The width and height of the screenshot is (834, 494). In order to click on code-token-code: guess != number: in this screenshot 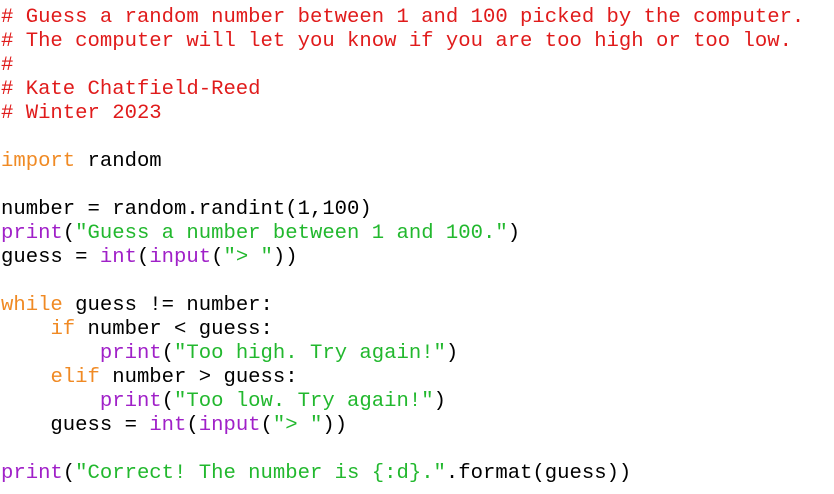, I will do `click(167, 305)`.